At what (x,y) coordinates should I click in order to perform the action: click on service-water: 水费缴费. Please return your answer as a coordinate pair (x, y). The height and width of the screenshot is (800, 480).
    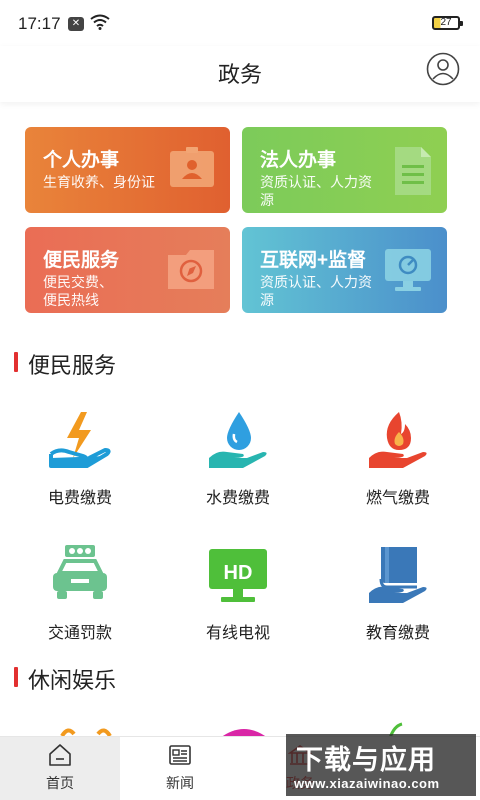
    Looking at the image, I should click on (238, 458).